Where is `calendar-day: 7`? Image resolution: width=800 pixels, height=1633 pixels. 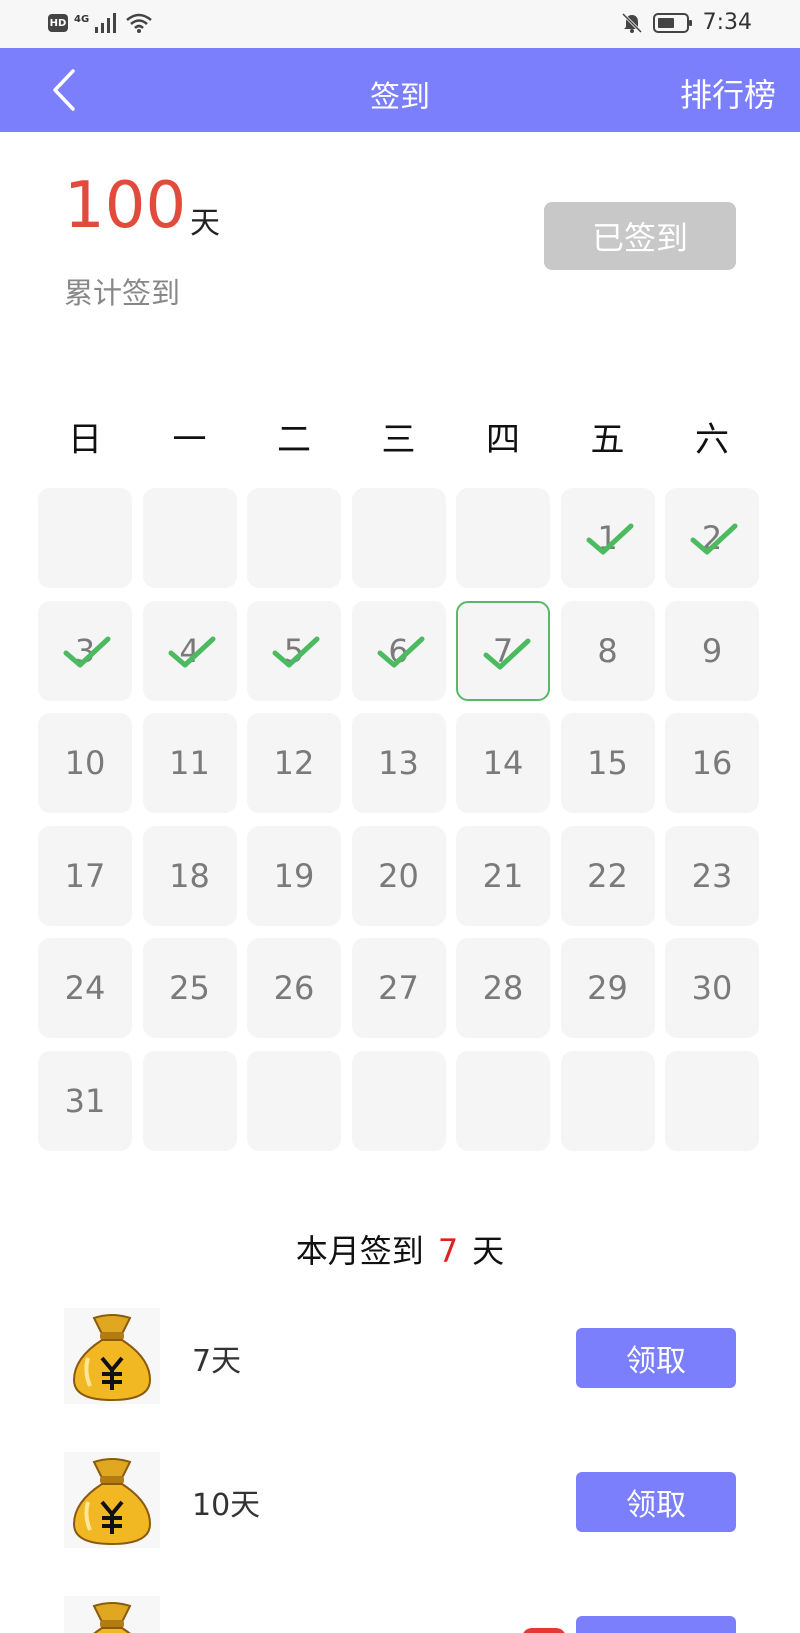 calendar-day: 7 is located at coordinates (503, 650).